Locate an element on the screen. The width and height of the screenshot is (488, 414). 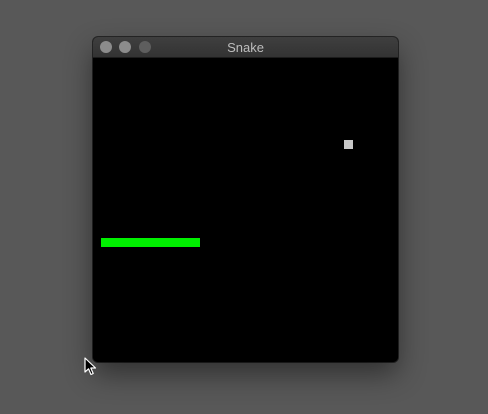
food-pellet is located at coordinates (348, 144).